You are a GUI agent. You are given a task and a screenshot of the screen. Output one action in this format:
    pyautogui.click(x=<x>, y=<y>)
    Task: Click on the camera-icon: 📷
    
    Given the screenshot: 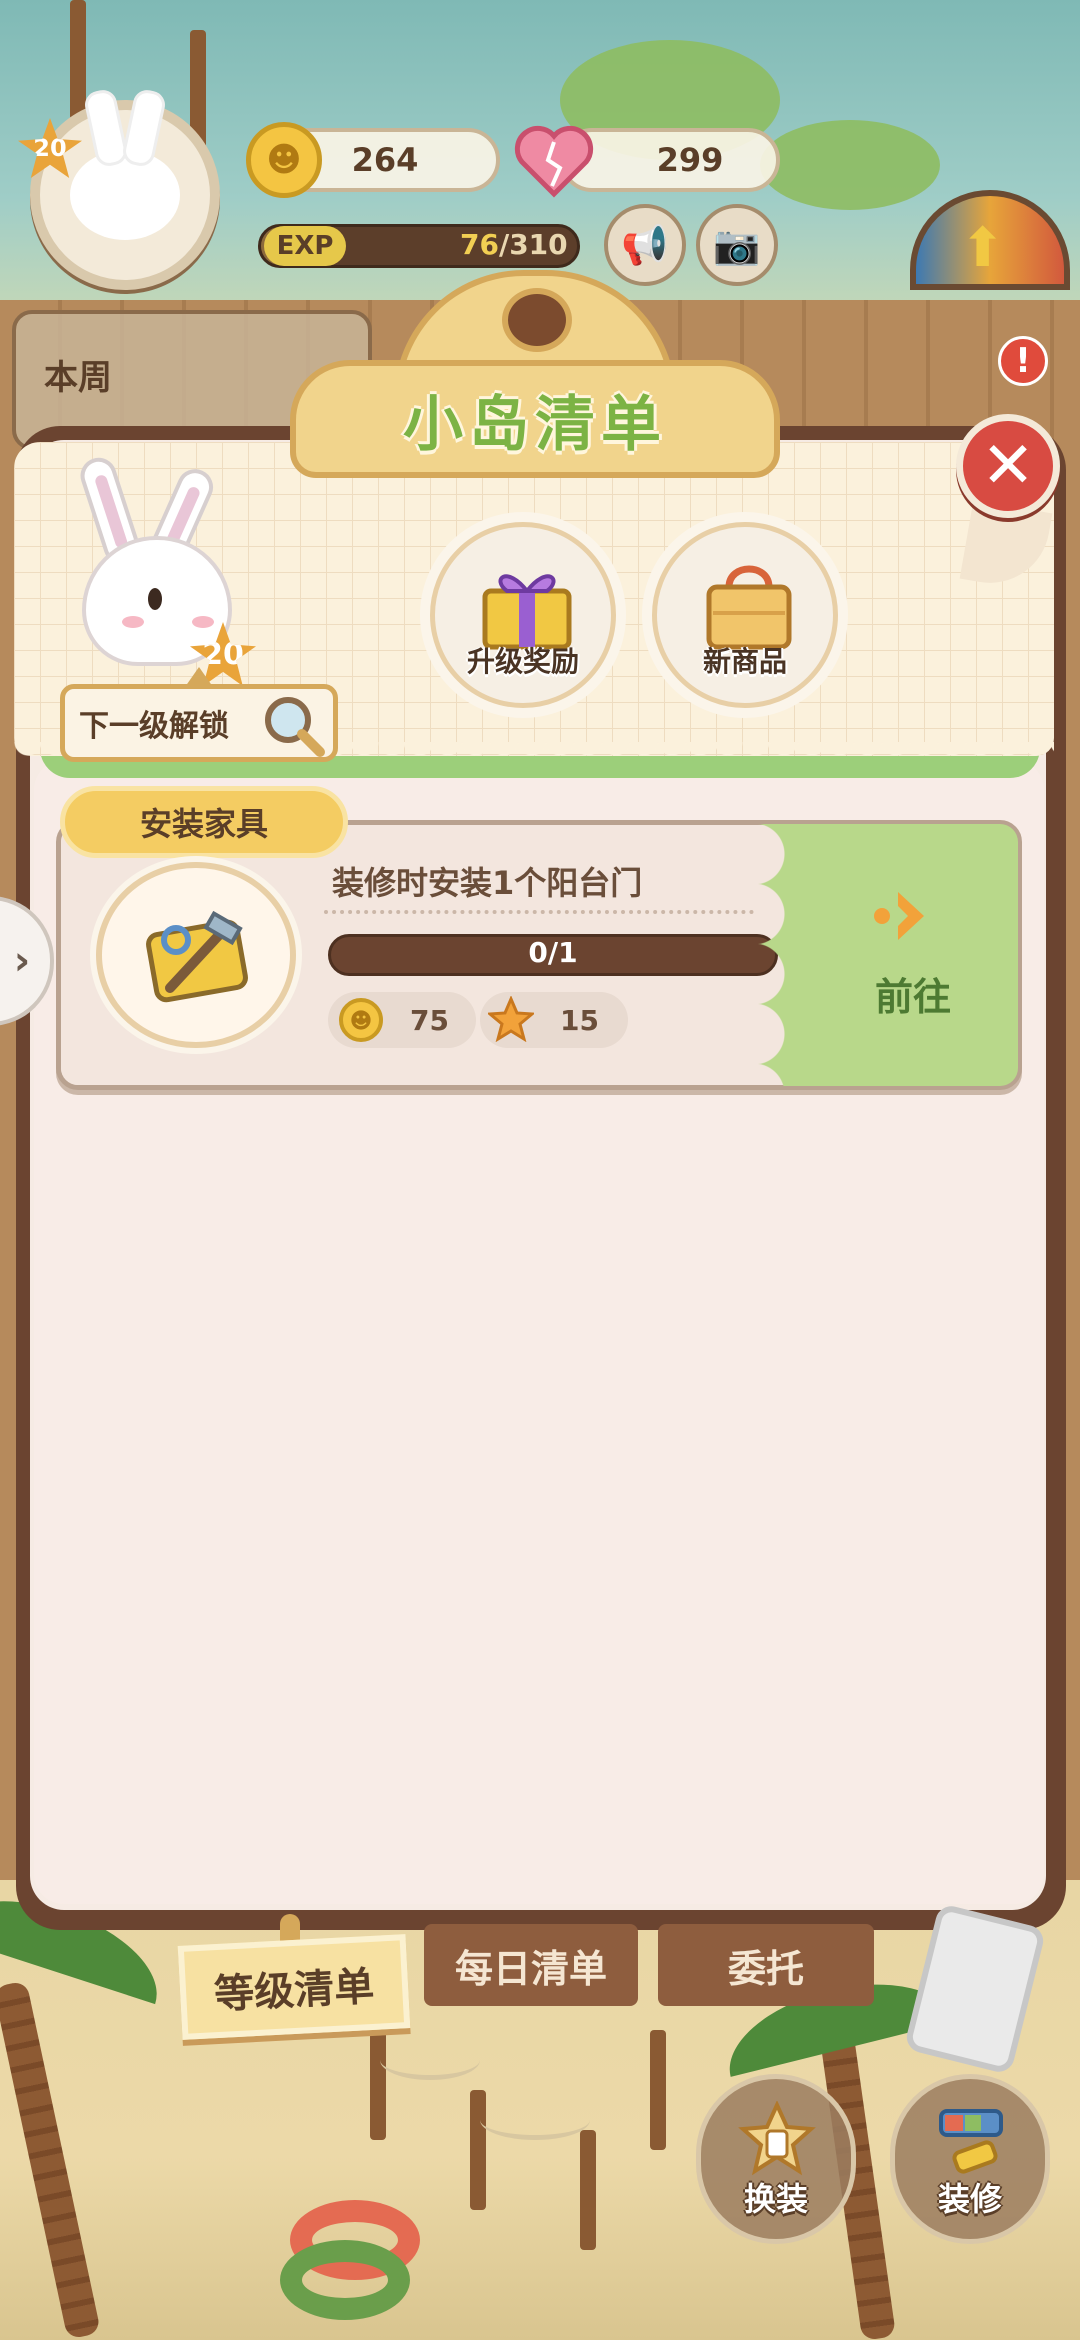 What is the action you would take?
    pyautogui.click(x=737, y=244)
    